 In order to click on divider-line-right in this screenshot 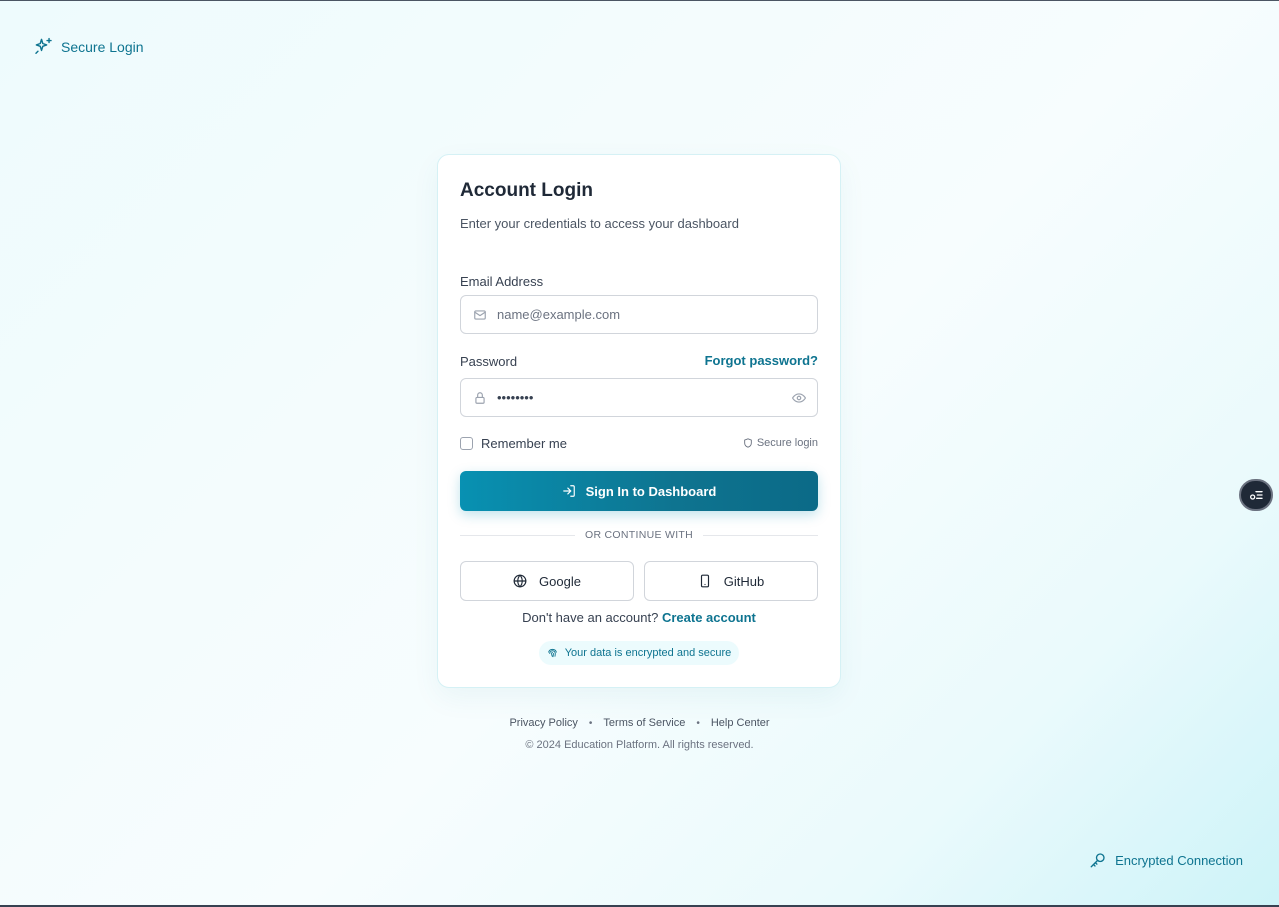, I will do `click(761, 535)`.